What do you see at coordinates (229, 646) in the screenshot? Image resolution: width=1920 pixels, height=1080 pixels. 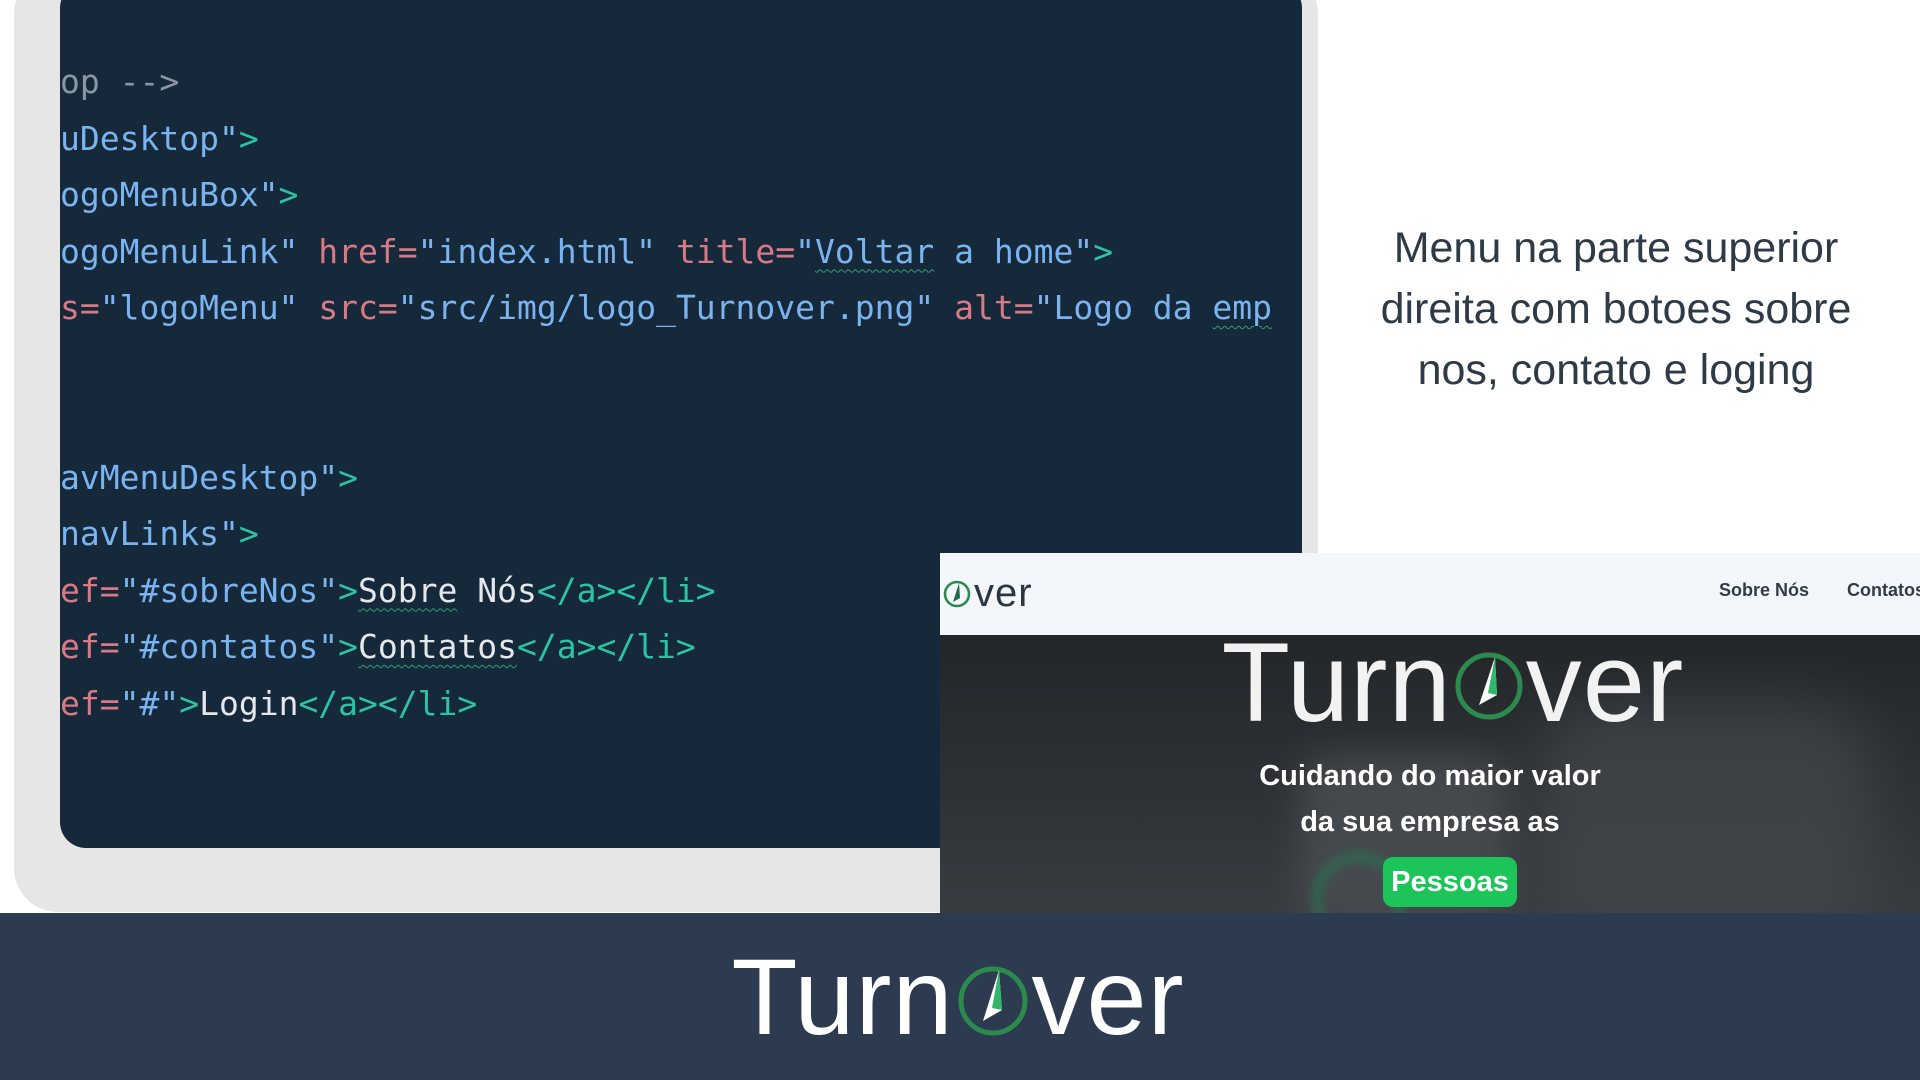 I see `code-token: "#contatos"` at bounding box center [229, 646].